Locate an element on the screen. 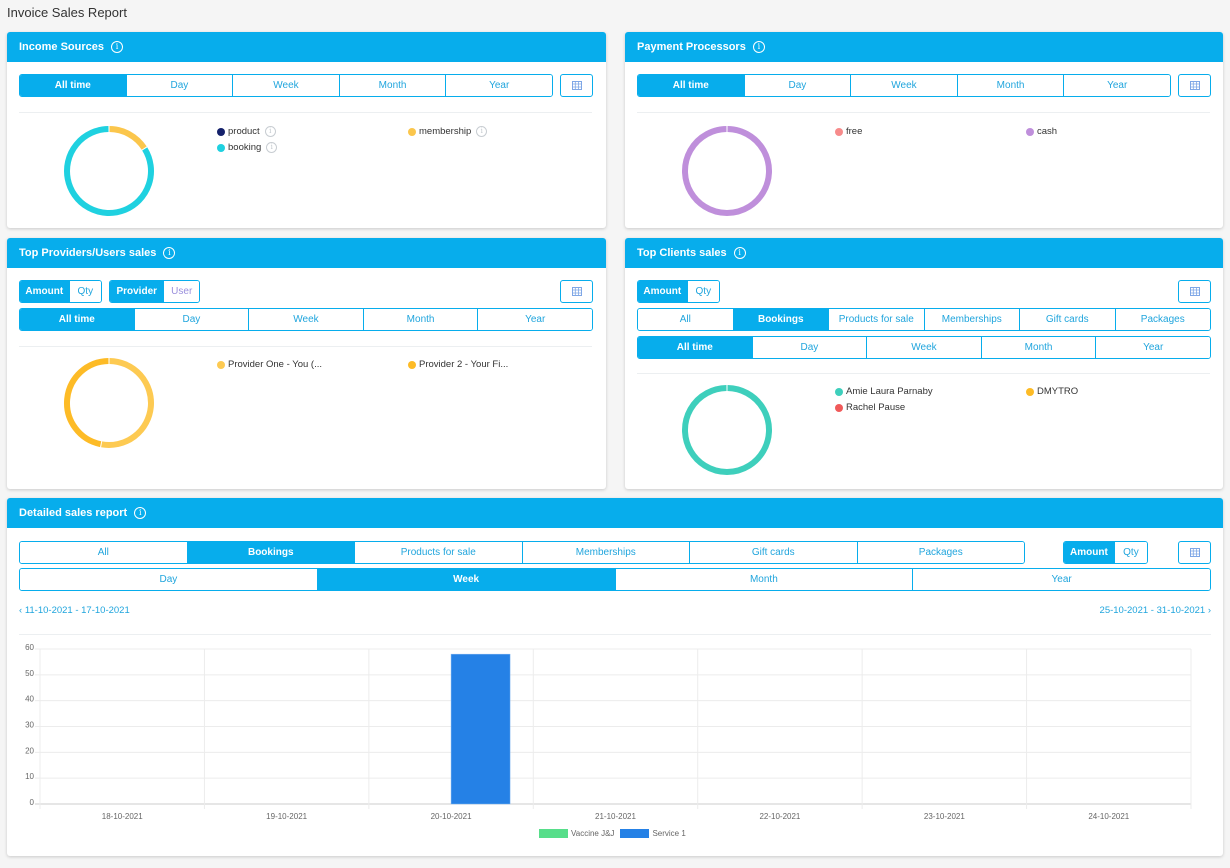 The width and height of the screenshot is (1230, 868). donut-slice-amie-laura-parnaby is located at coordinates (727, 430).